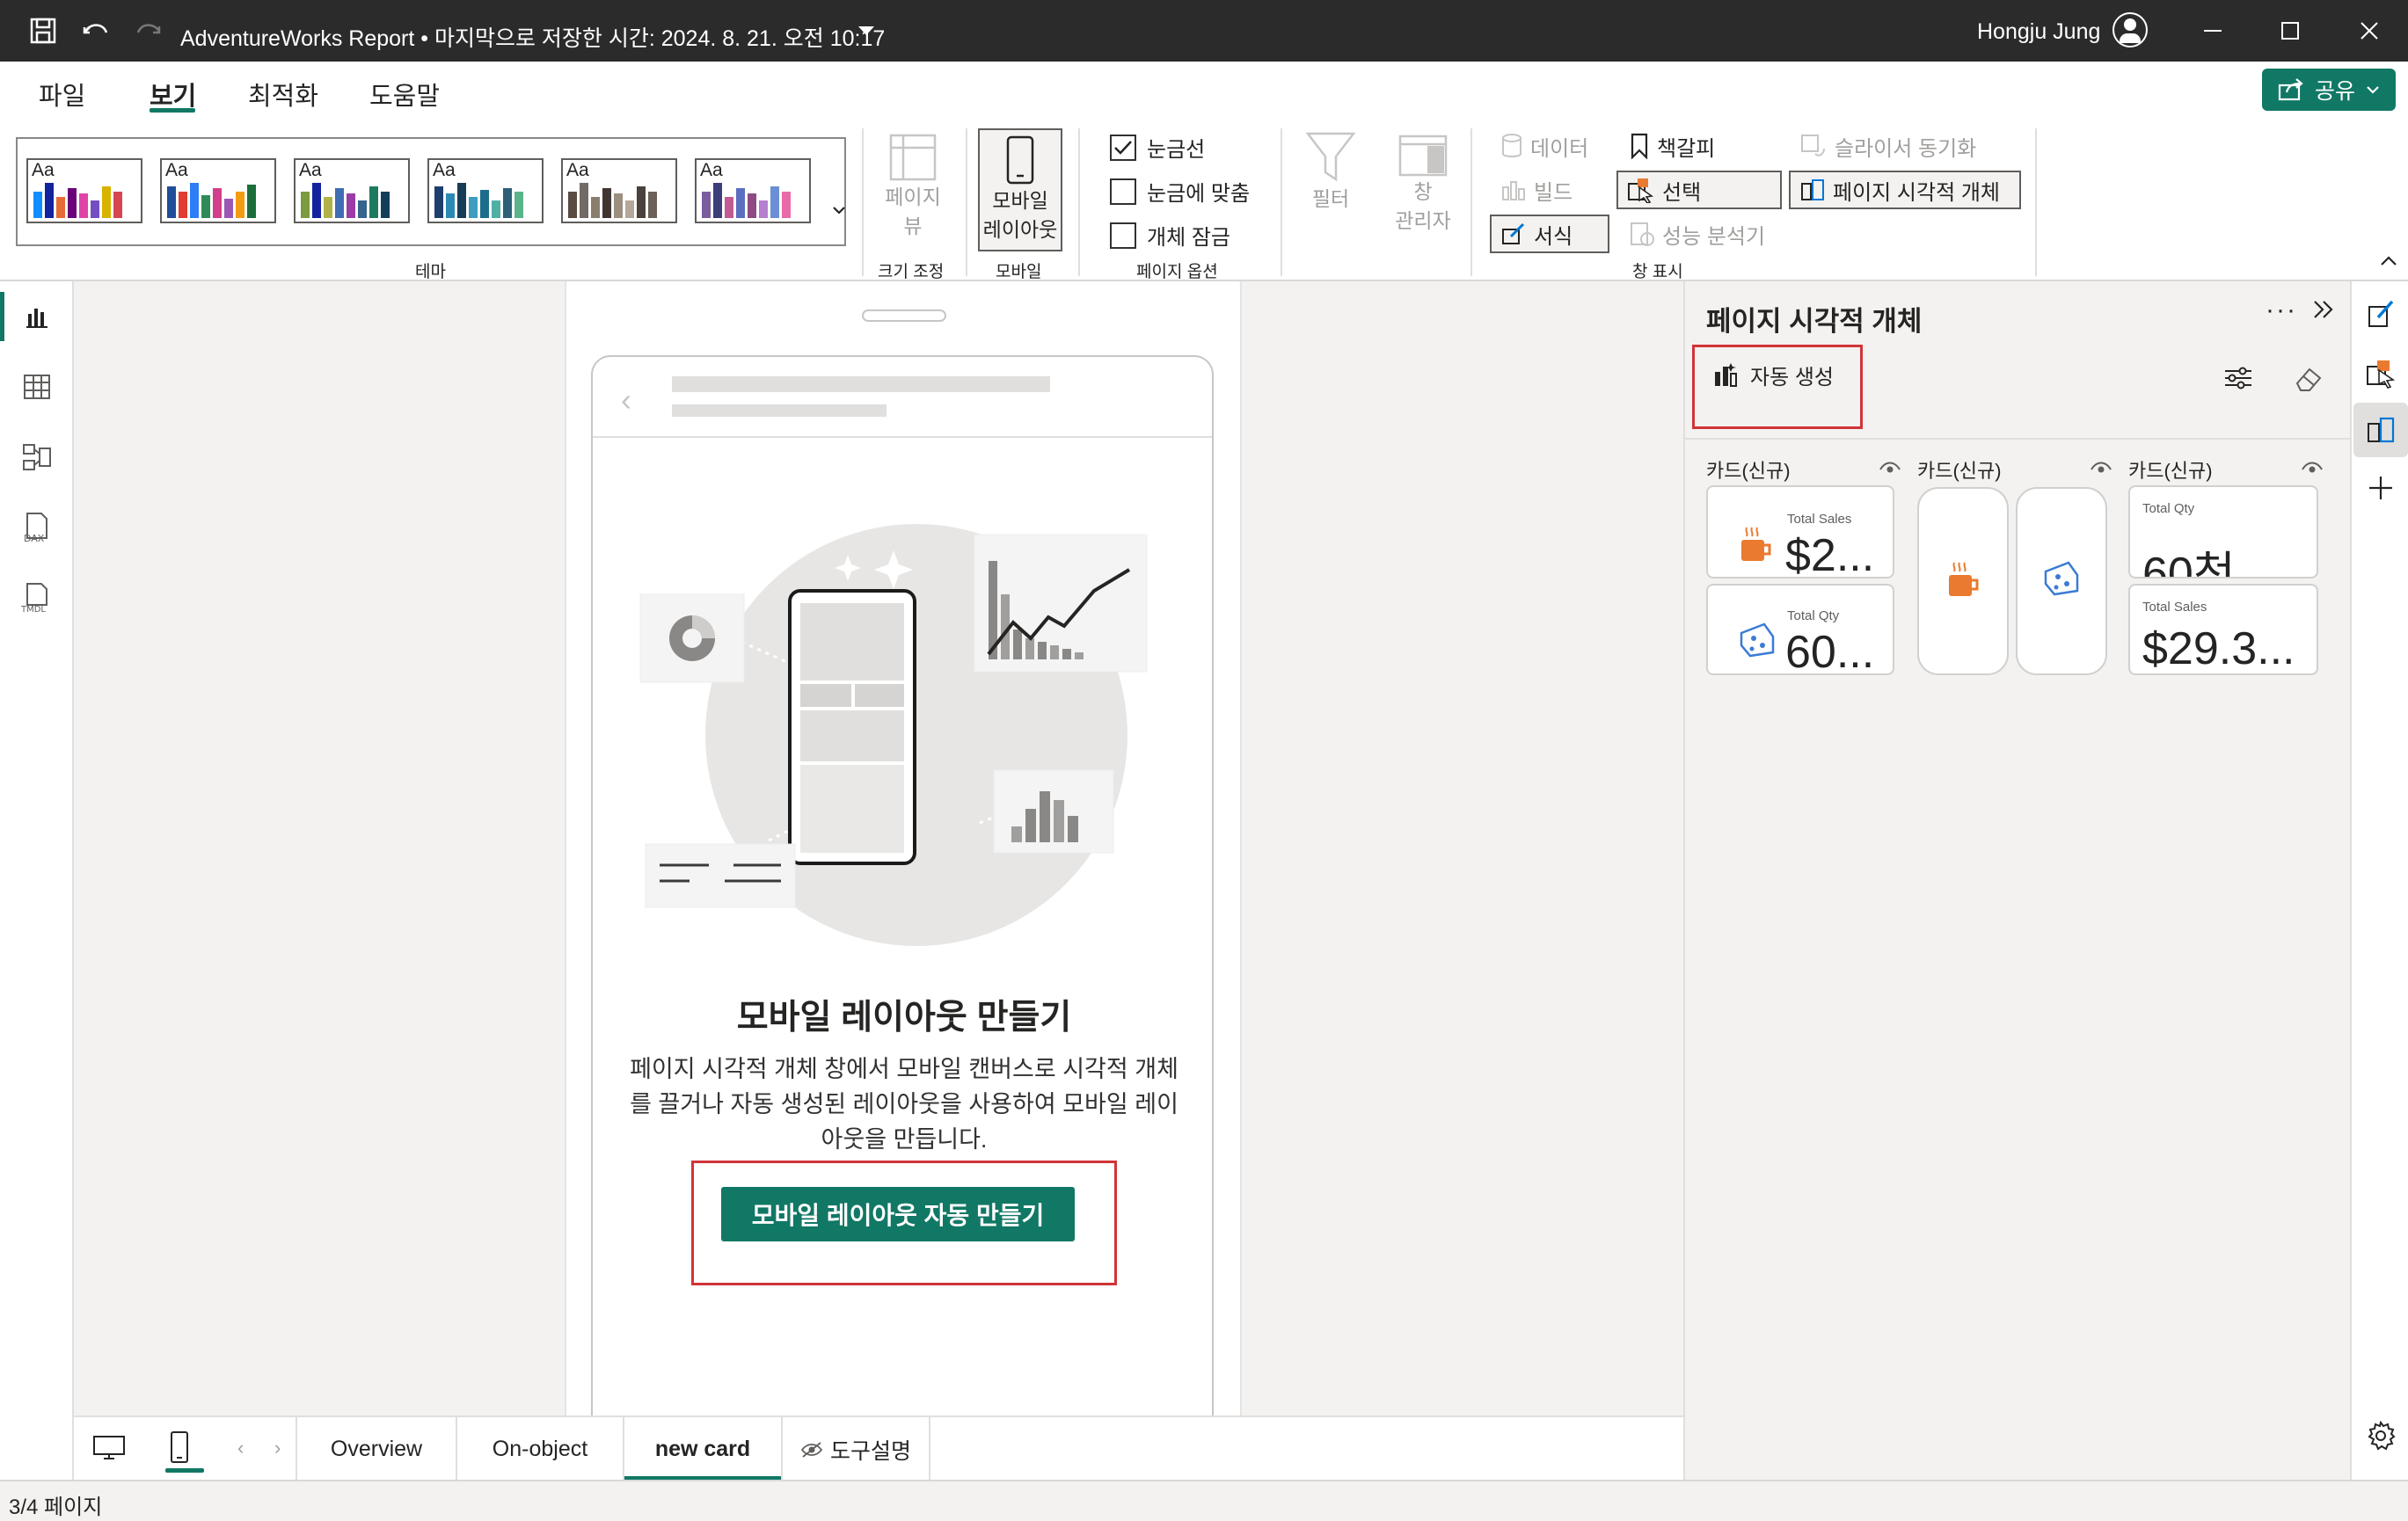 This screenshot has height=1521, width=2408. Describe the element at coordinates (1204, 93) in the screenshot. I see `menu-bar: 파일 보기 최적화 도움말 공유` at that location.